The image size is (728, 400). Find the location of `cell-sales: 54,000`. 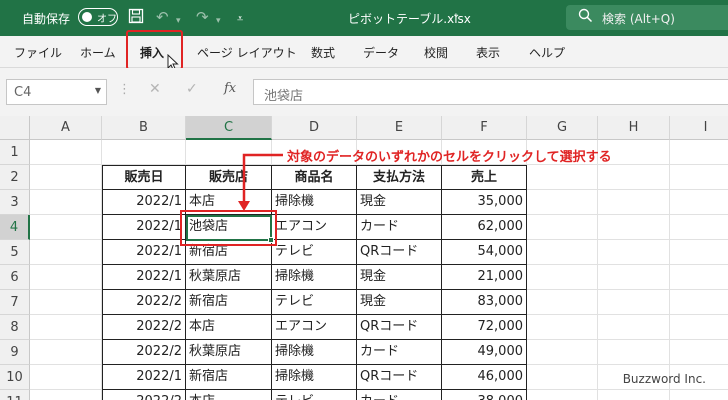

cell-sales: 54,000 is located at coordinates (484, 252).